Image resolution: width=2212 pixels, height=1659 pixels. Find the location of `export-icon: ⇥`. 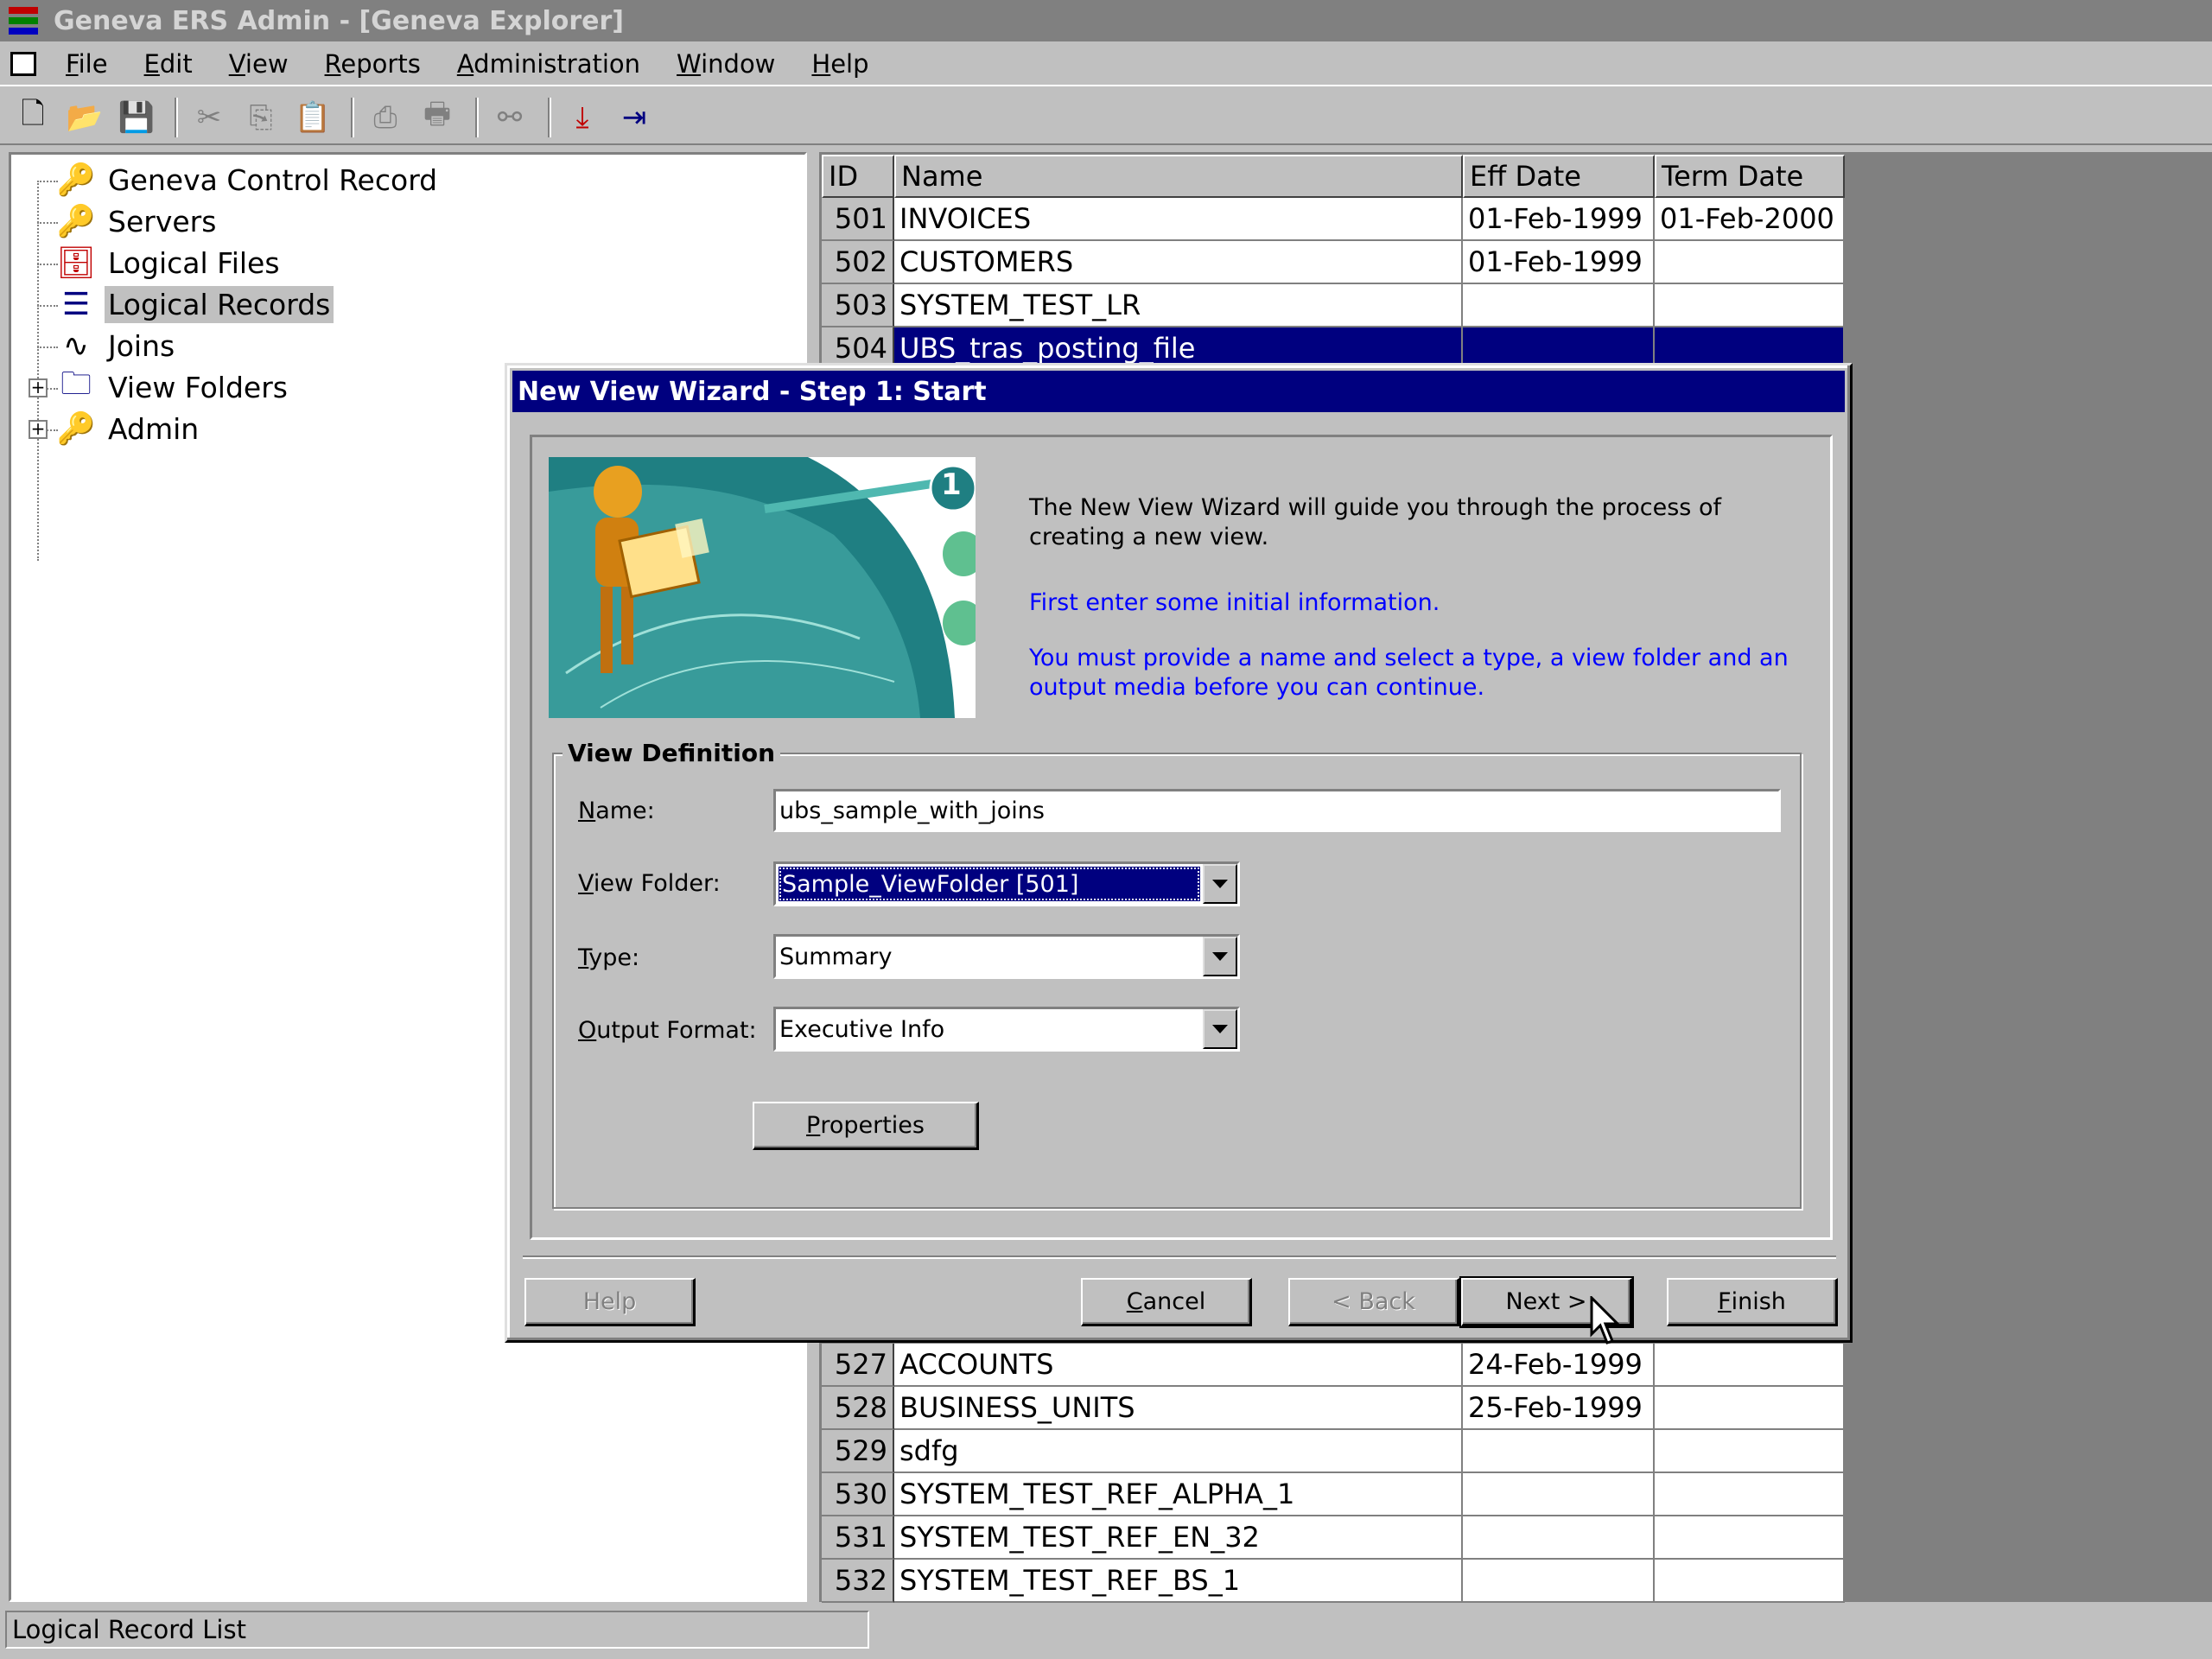

export-icon: ⇥ is located at coordinates (634, 117).